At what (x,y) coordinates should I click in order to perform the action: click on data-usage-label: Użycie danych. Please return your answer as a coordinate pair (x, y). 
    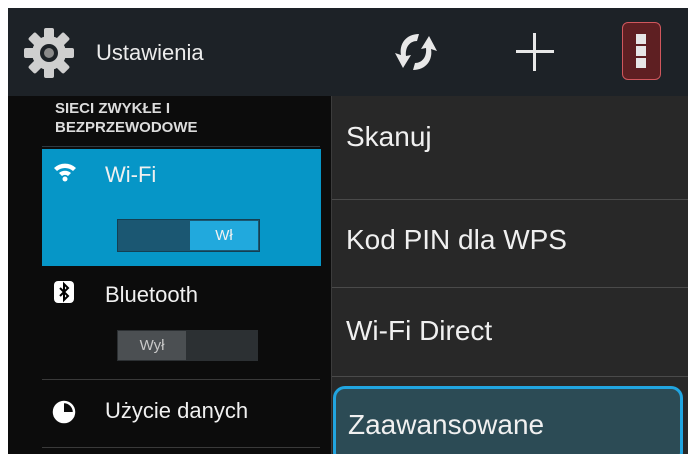
    Looking at the image, I should click on (177, 410).